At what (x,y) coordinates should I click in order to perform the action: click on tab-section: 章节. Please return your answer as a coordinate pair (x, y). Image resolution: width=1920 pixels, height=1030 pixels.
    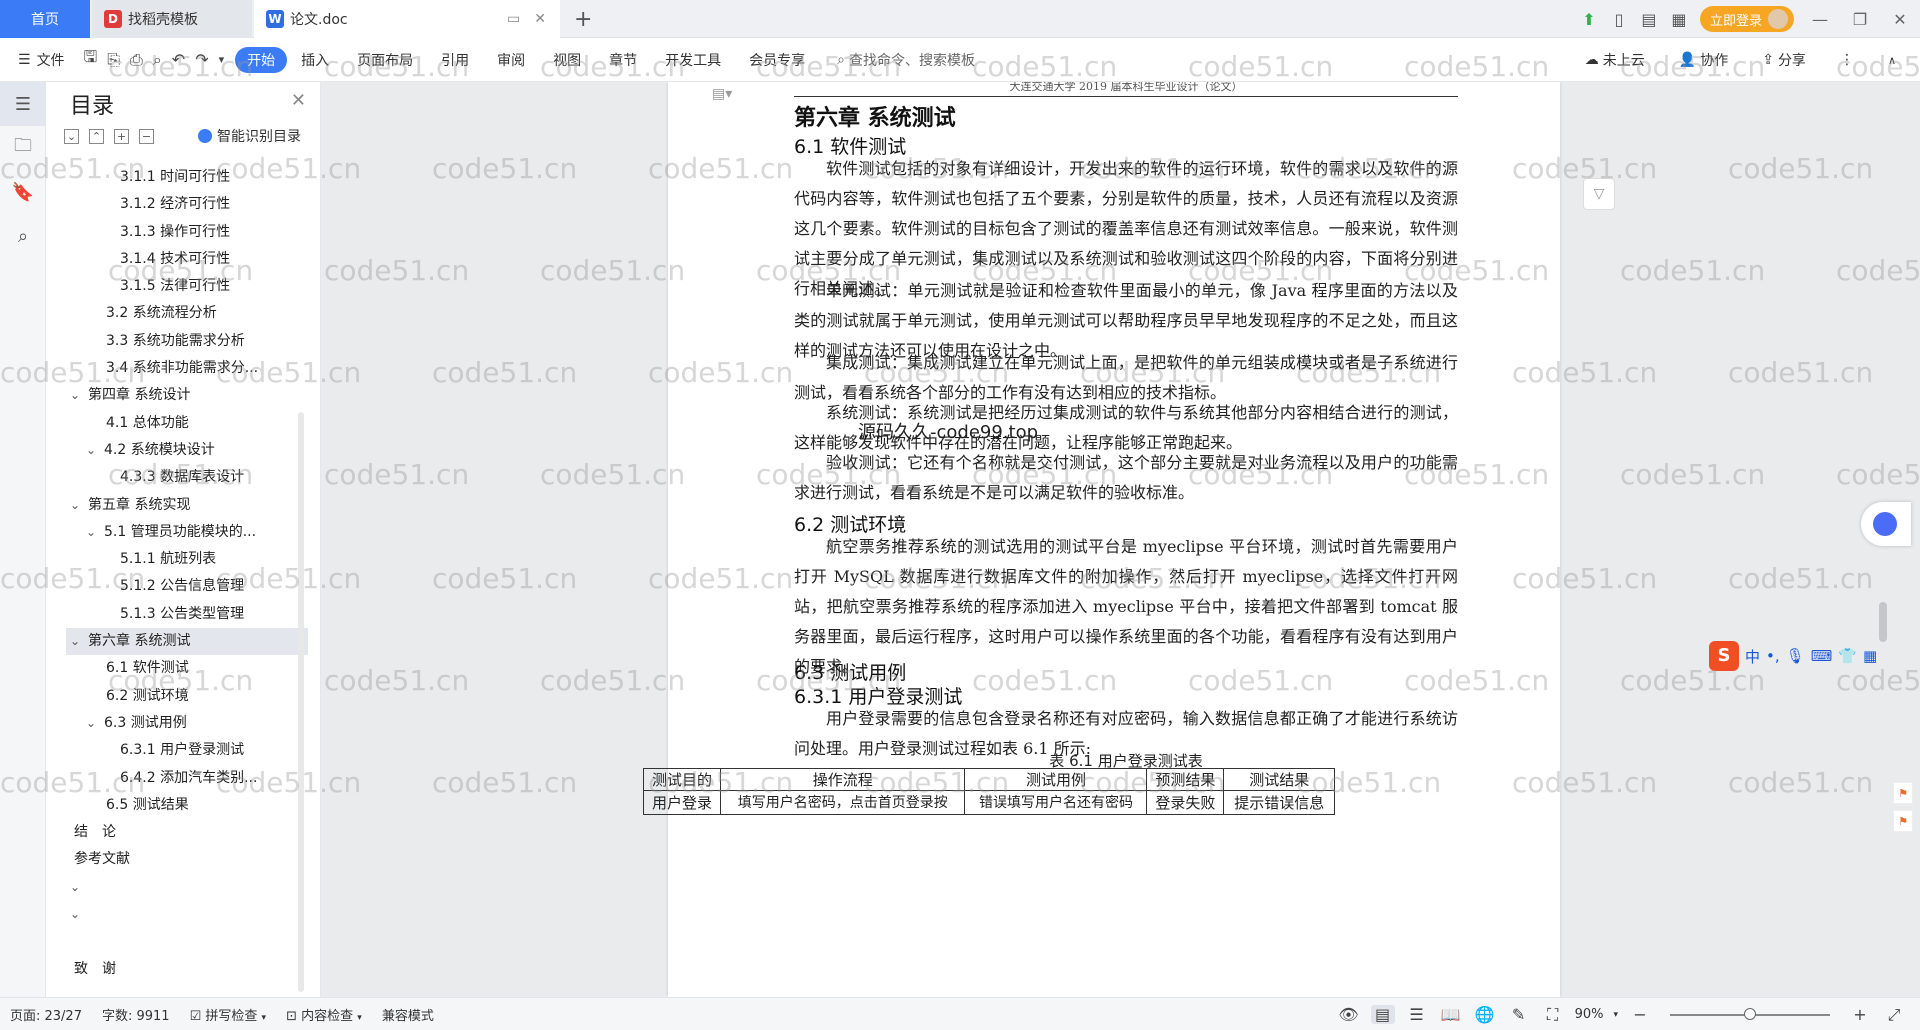
    Looking at the image, I should click on (623, 60).